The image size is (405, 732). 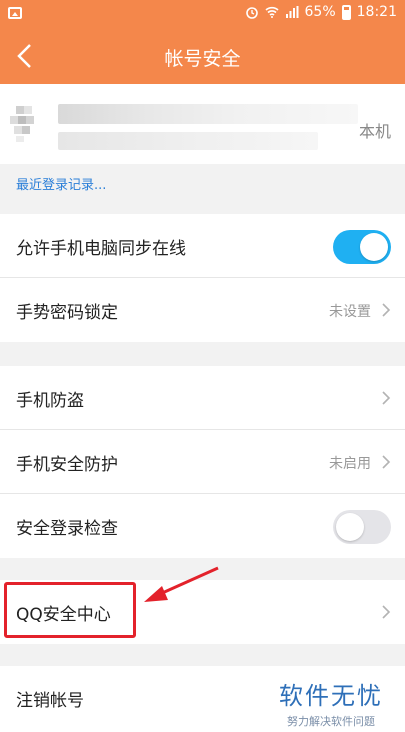 I want to click on watermark: 软件无忧 努力解决软件问题, so click(x=331, y=702).